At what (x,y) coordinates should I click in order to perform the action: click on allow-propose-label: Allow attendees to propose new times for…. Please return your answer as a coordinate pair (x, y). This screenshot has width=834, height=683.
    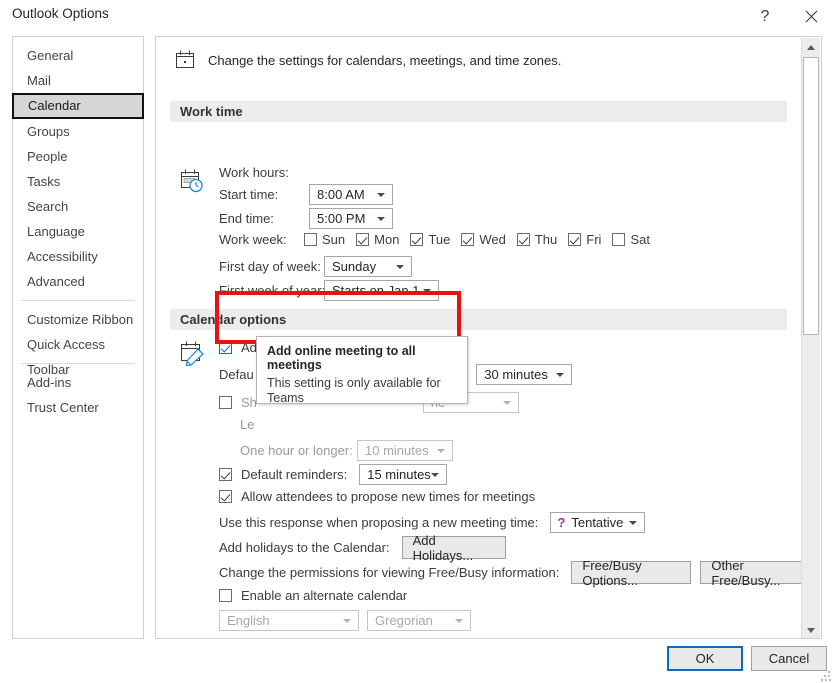
    Looking at the image, I should click on (388, 496).